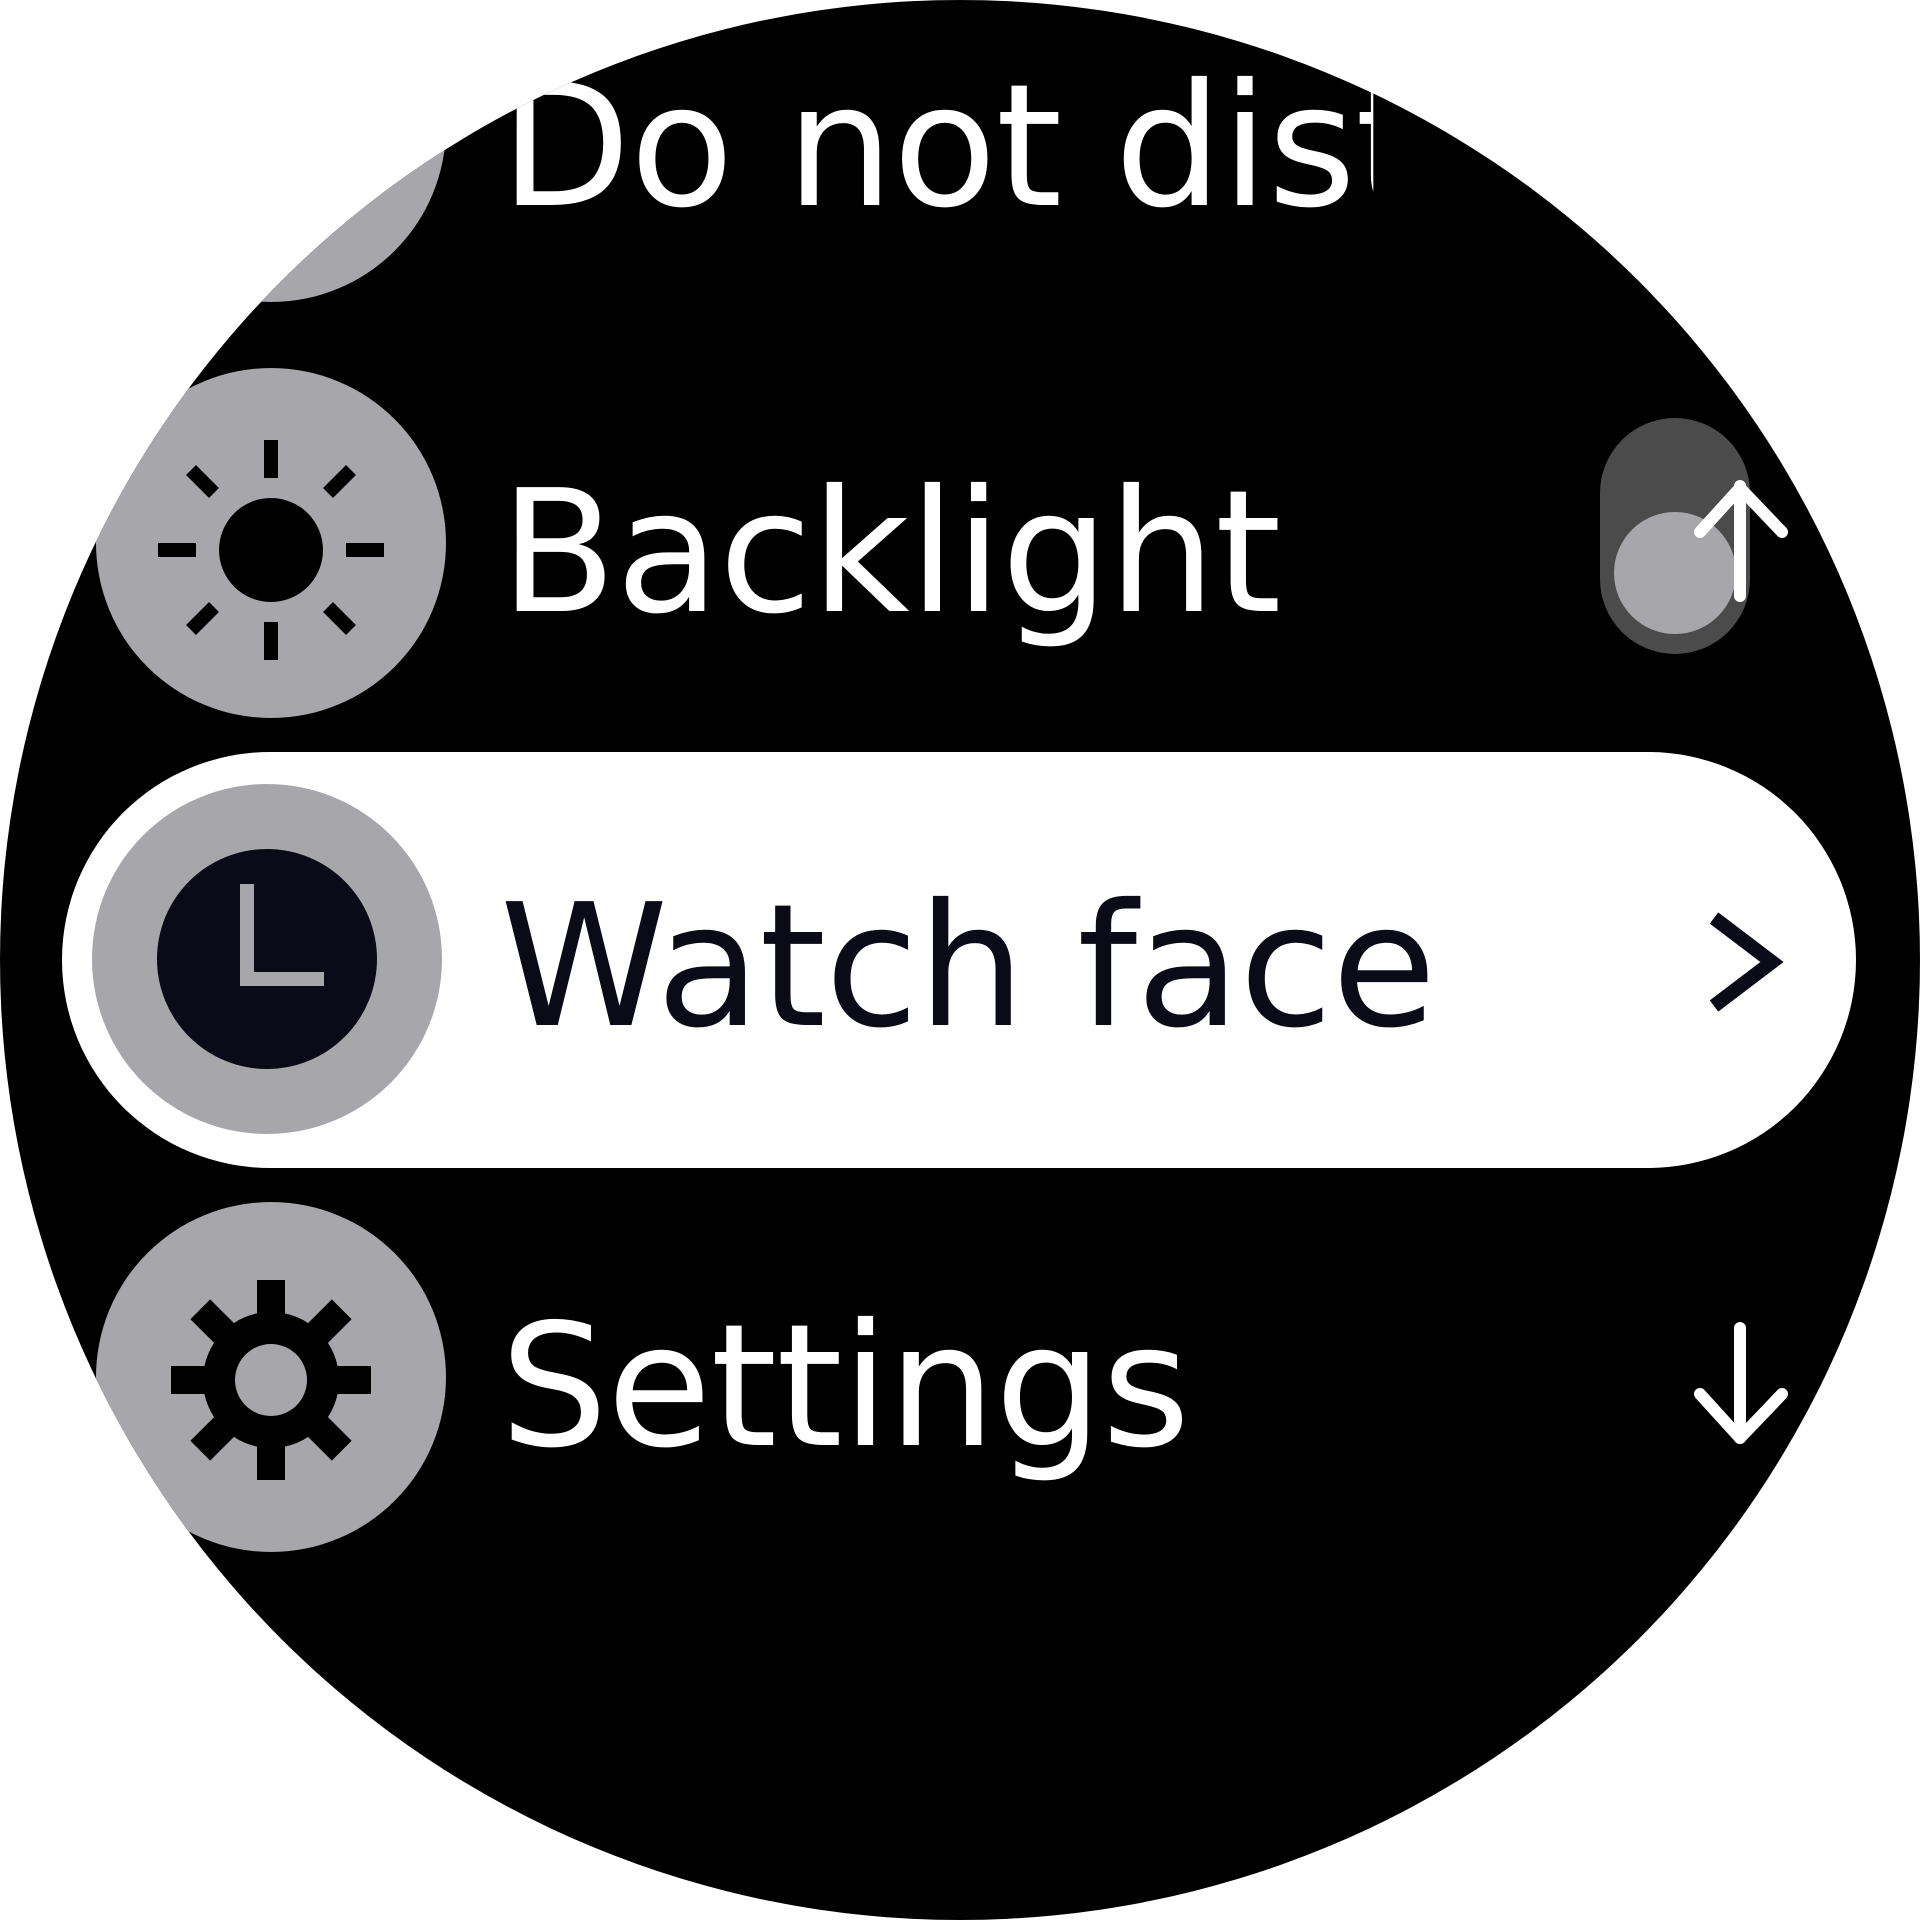 The width and height of the screenshot is (1920, 1920). What do you see at coordinates (271, 550) in the screenshot?
I see `sun-icon` at bounding box center [271, 550].